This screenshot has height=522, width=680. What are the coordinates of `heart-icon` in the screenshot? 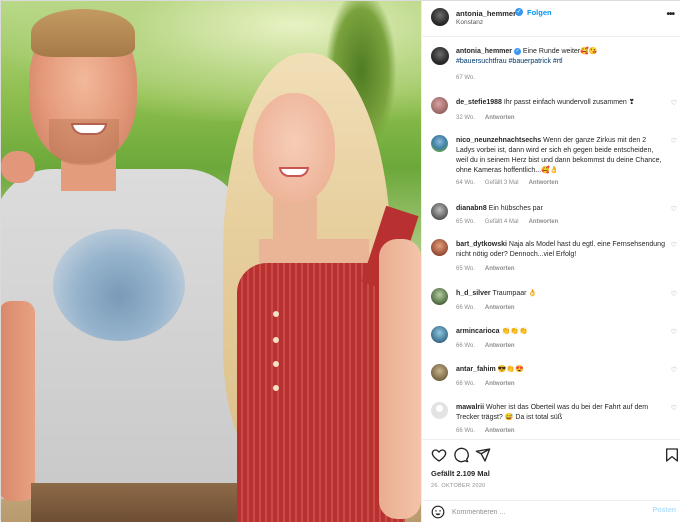 It's located at (439, 455).